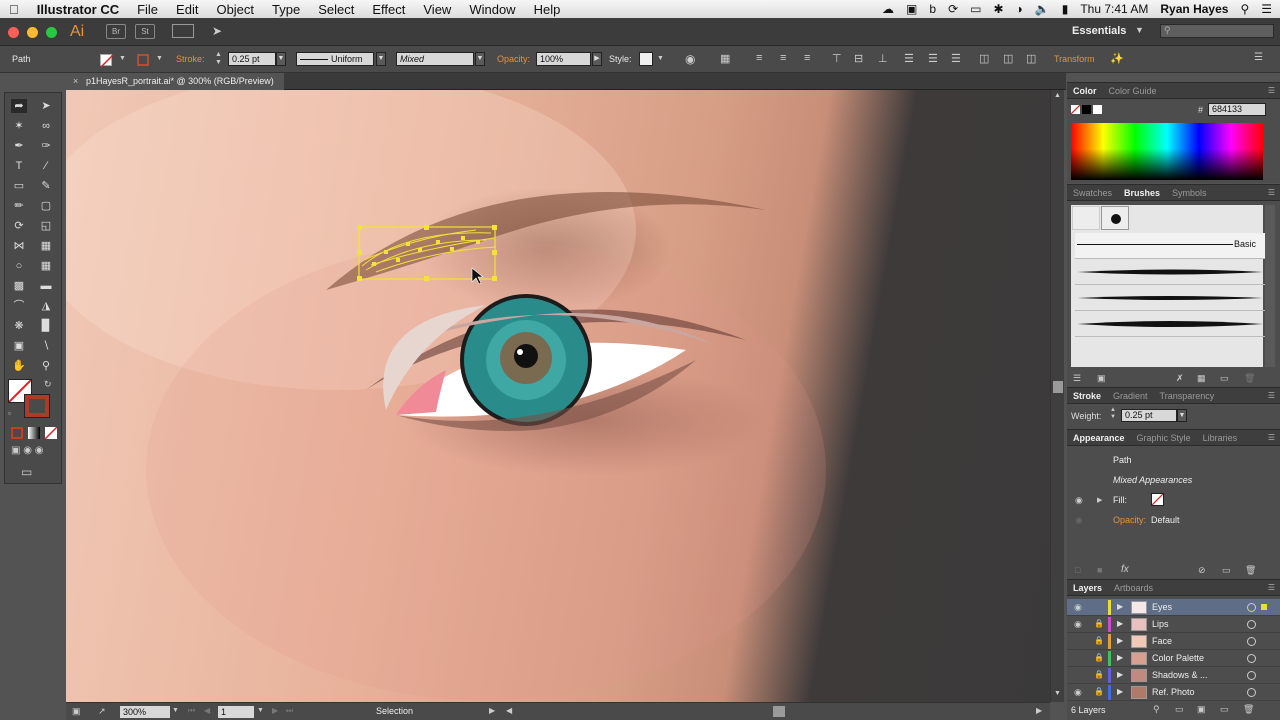 This screenshot has width=1280, height=720. Describe the element at coordinates (46, 246) in the screenshot. I see `free-transform-tool-icon: ▦` at that location.